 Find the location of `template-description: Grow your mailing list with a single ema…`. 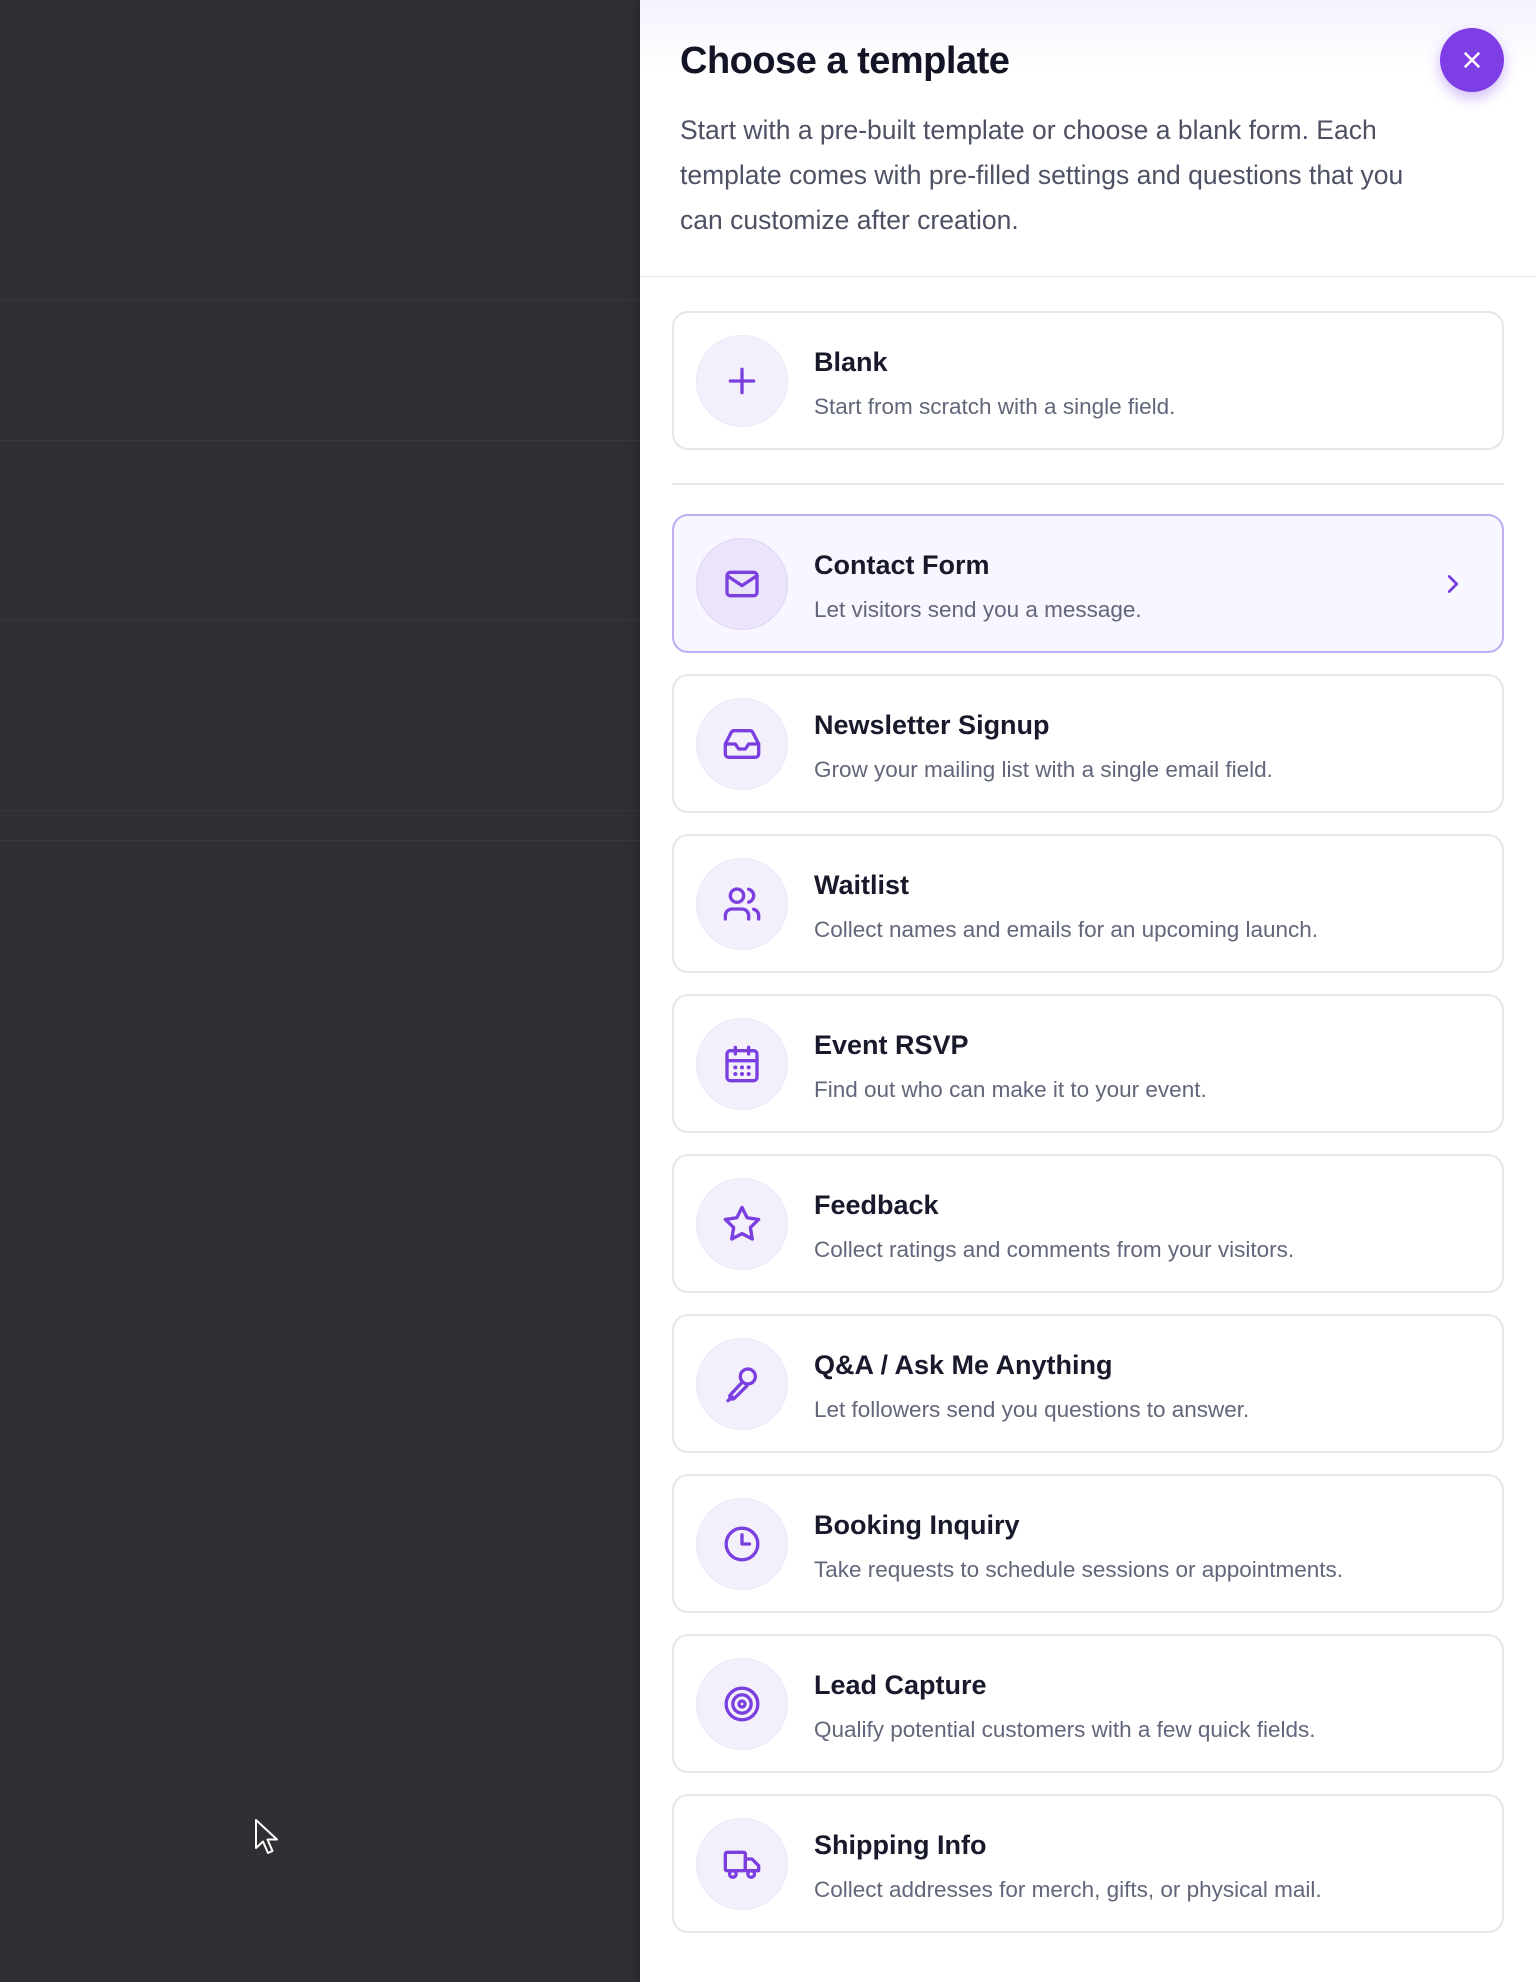

template-description: Grow your mailing list with a single ema… is located at coordinates (1043, 769).